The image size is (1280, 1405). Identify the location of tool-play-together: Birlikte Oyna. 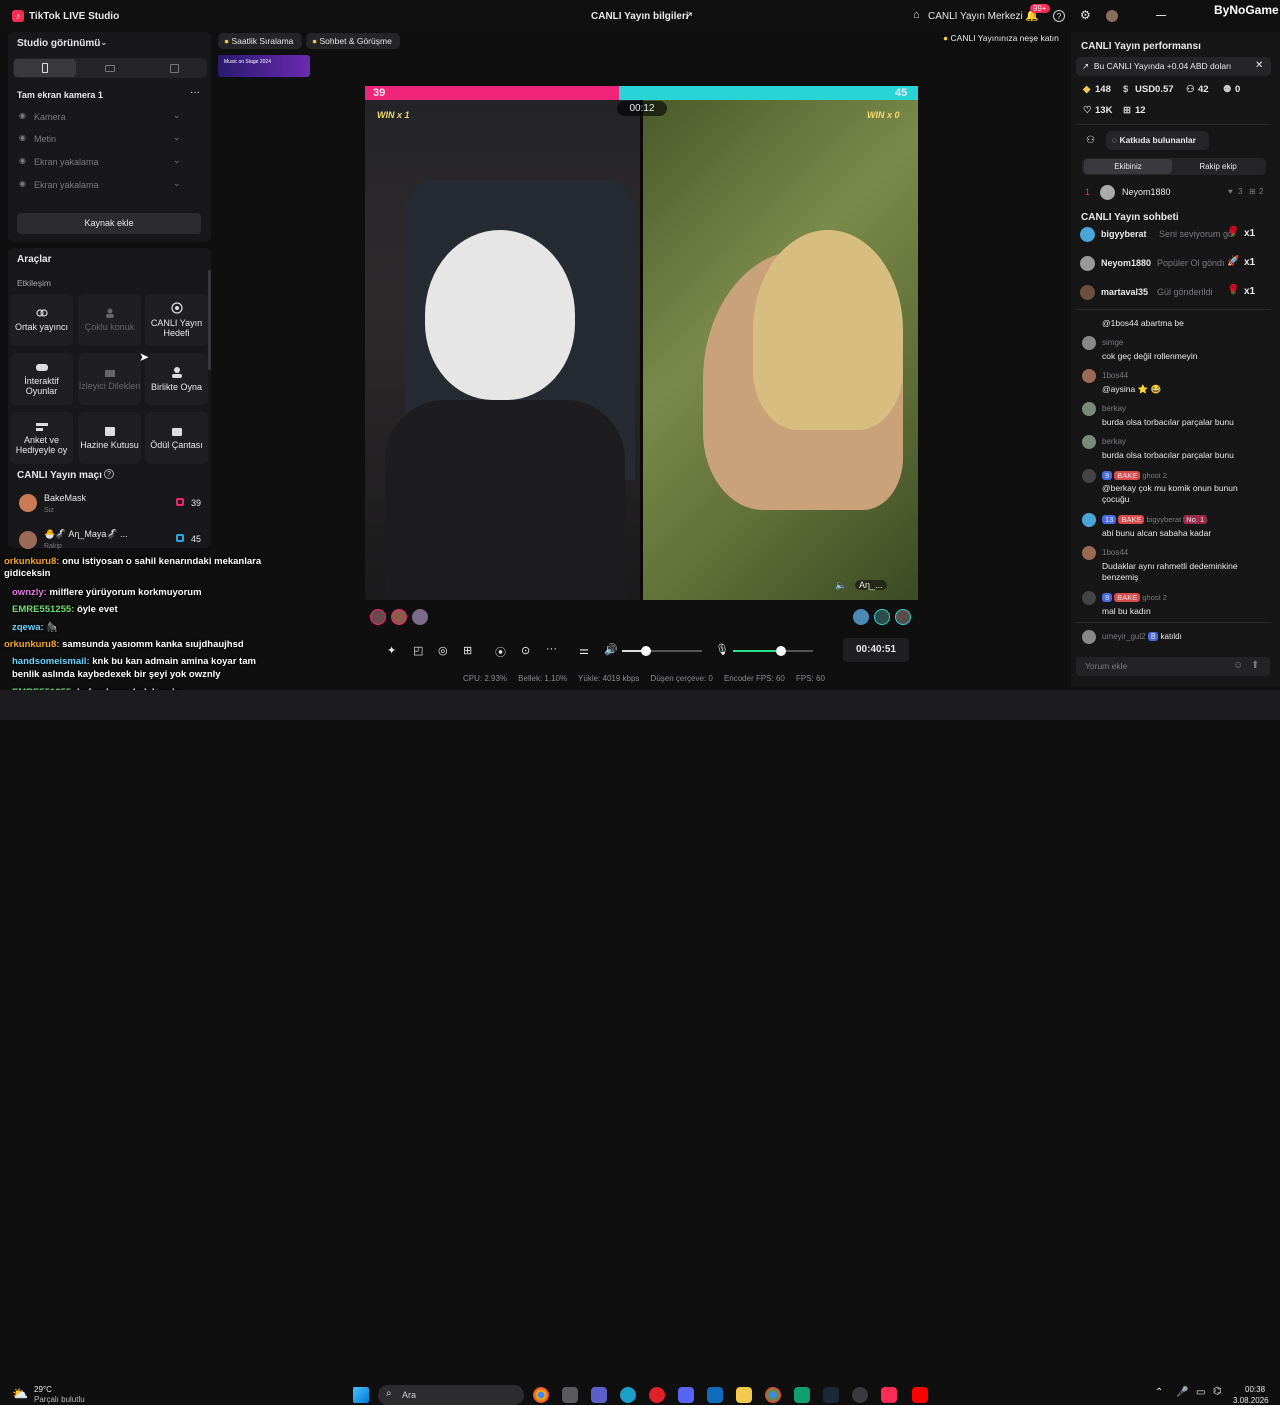
(176, 379).